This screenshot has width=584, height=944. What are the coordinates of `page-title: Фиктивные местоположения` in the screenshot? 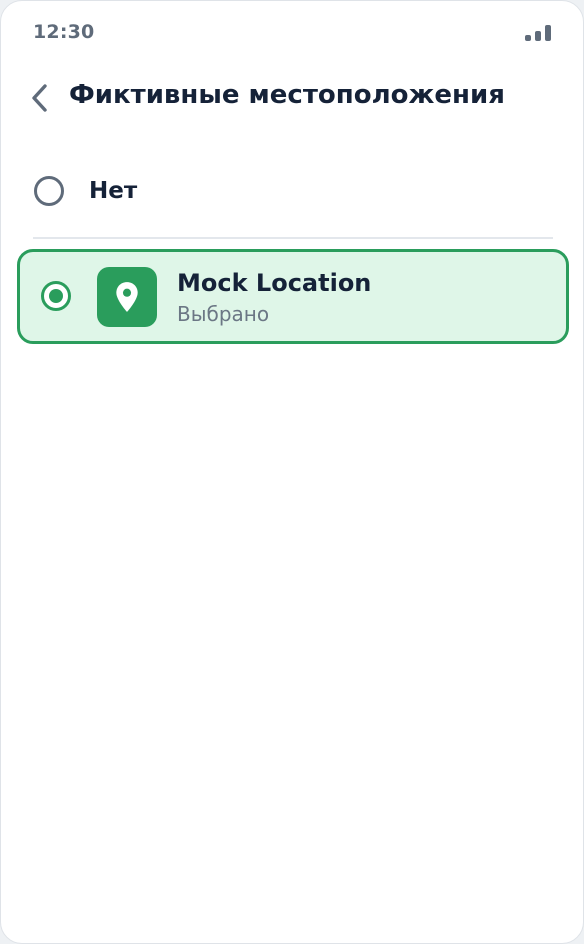 It's located at (287, 95).